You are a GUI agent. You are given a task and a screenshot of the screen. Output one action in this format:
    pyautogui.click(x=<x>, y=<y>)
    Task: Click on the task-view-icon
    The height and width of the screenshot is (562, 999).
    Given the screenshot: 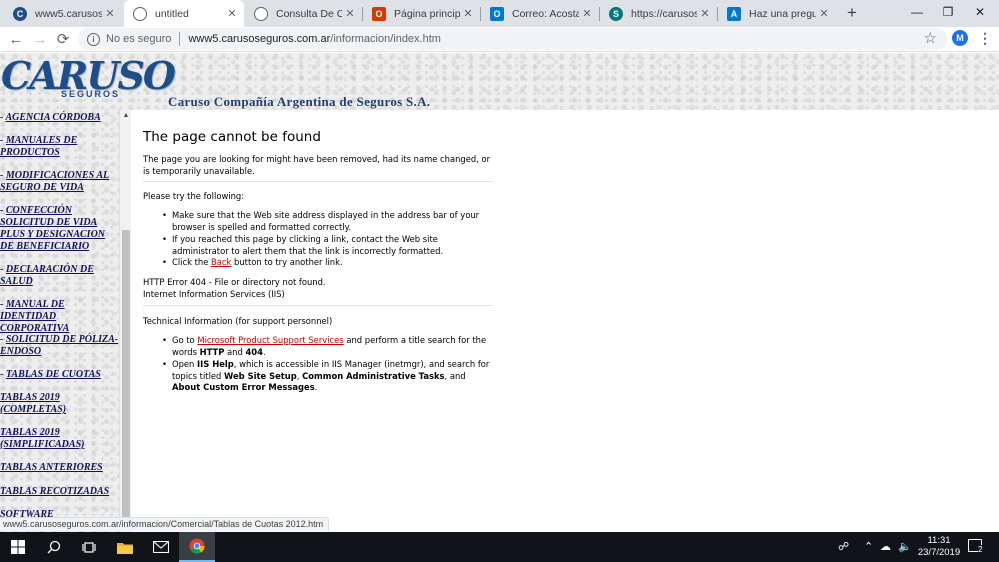 What is the action you would take?
    pyautogui.click(x=89, y=547)
    